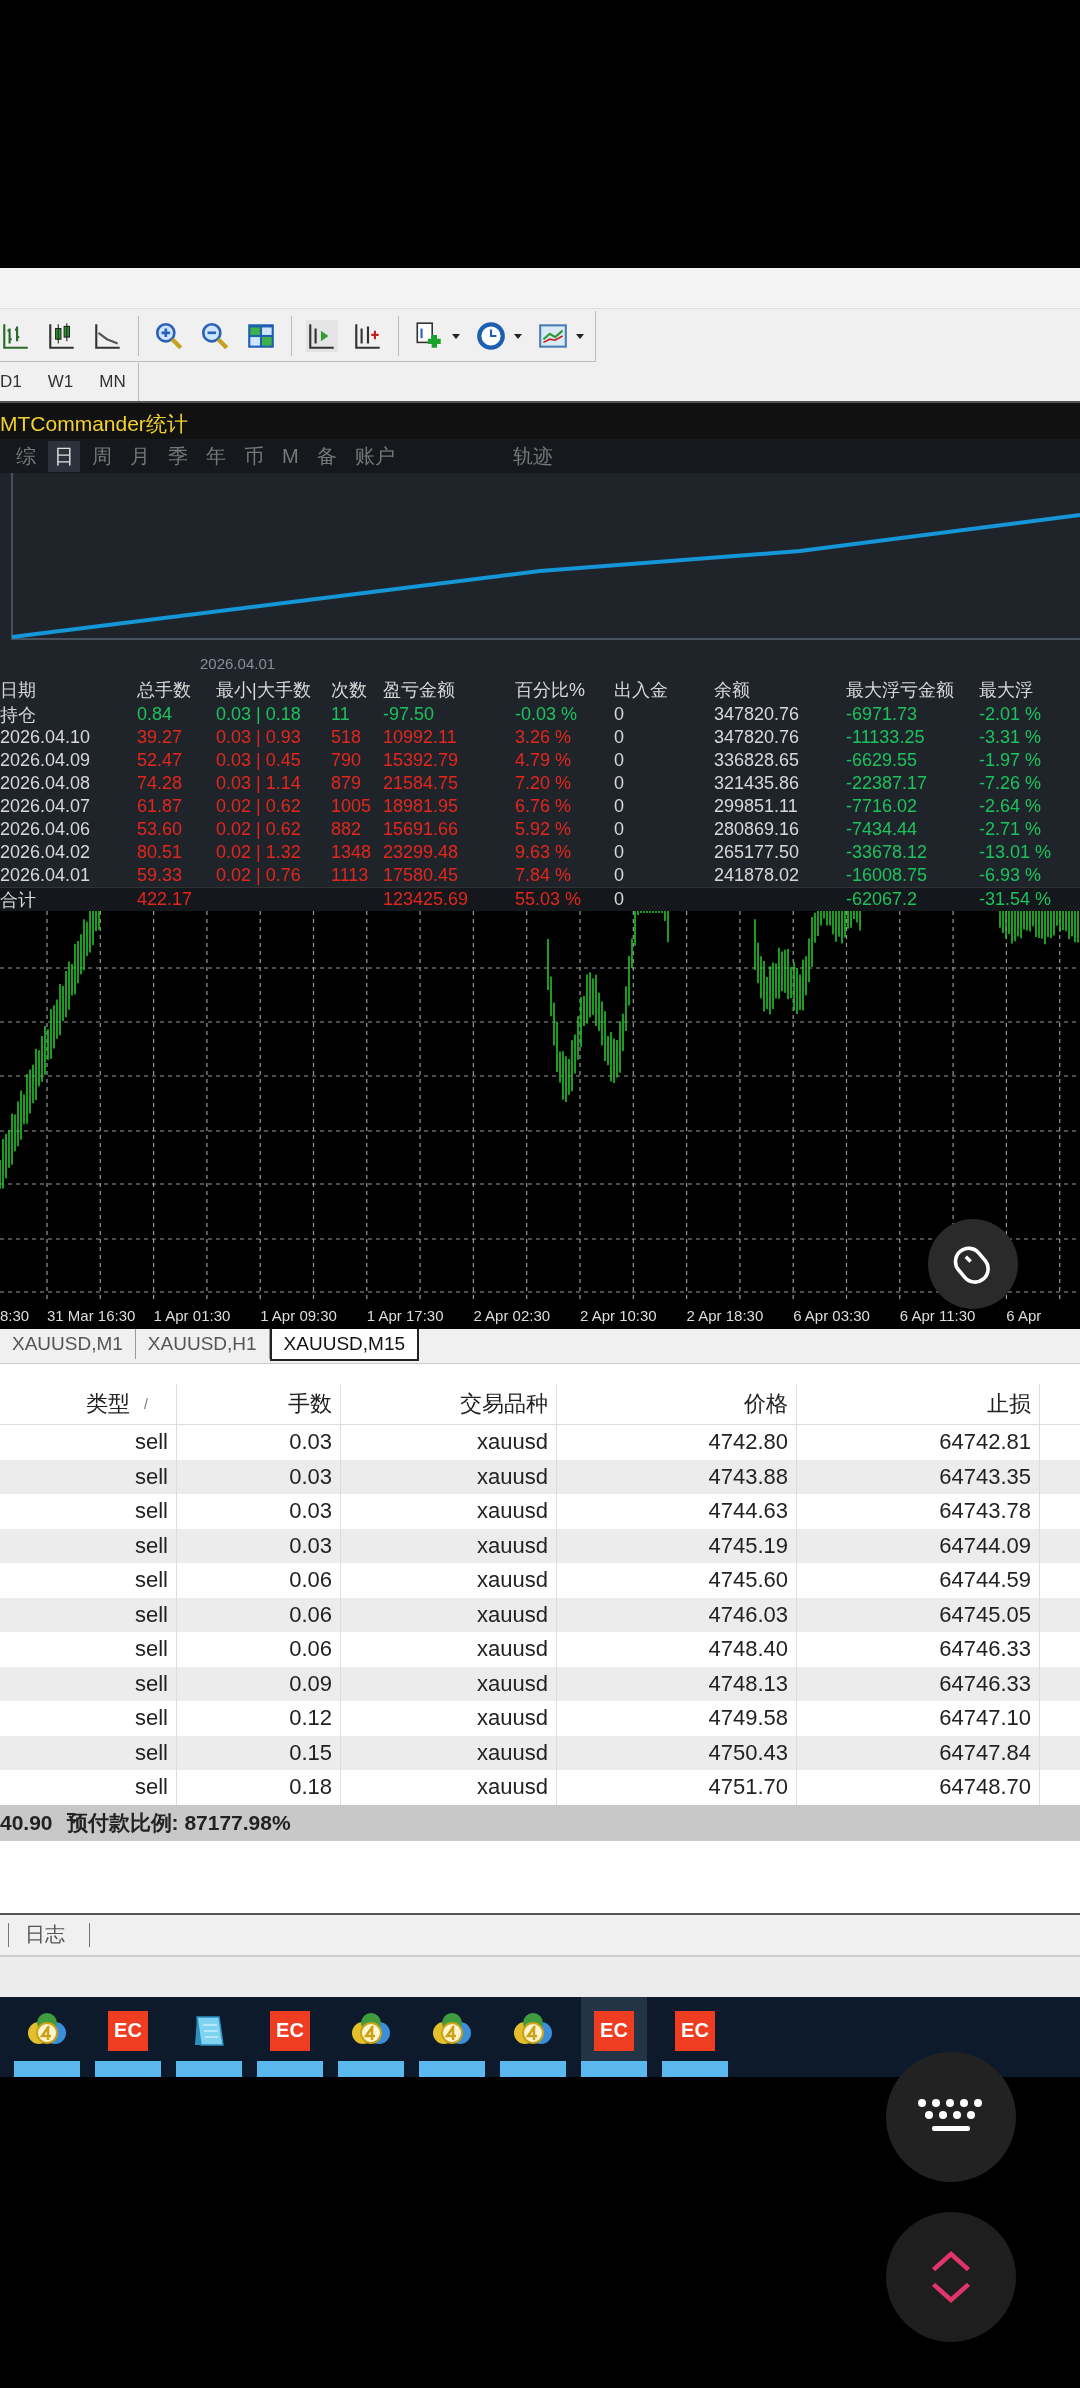  What do you see at coordinates (112, 382) in the screenshot?
I see `timeframe-button: MN` at bounding box center [112, 382].